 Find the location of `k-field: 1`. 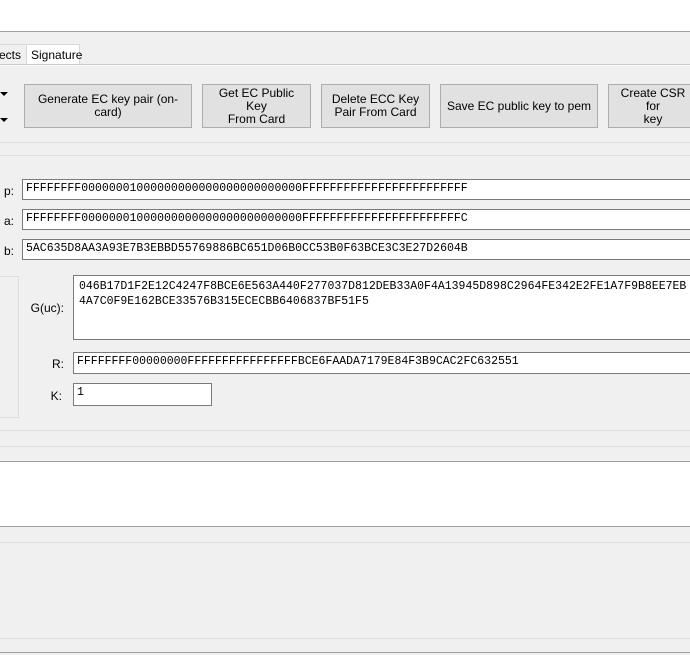

k-field: 1 is located at coordinates (142, 394).